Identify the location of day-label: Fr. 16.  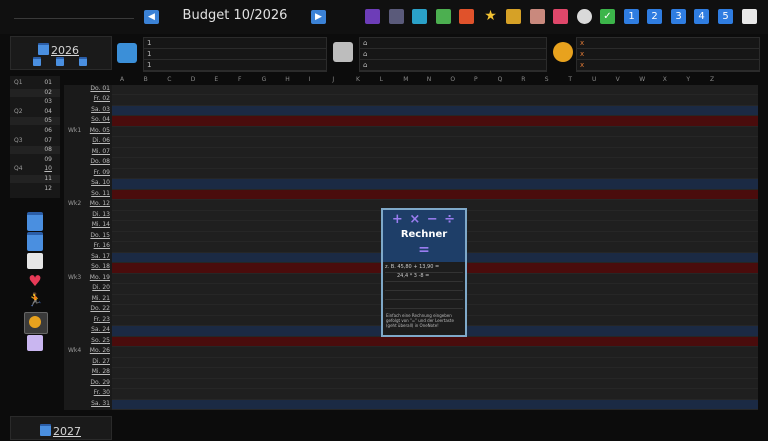
(102, 246).